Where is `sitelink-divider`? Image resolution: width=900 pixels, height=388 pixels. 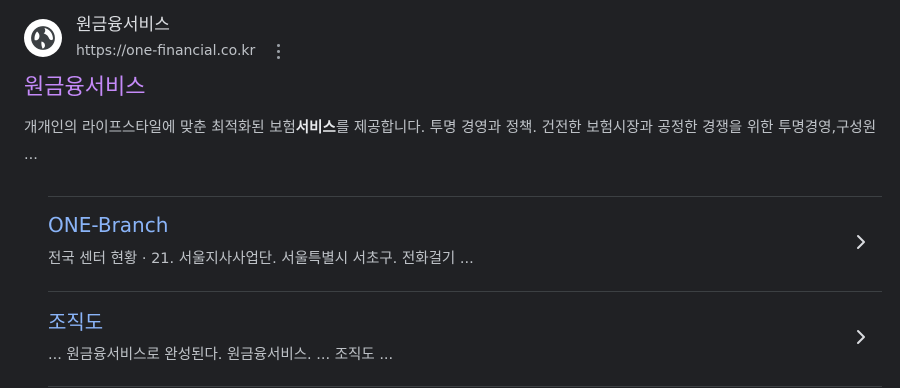
sitelink-divider is located at coordinates (465, 386).